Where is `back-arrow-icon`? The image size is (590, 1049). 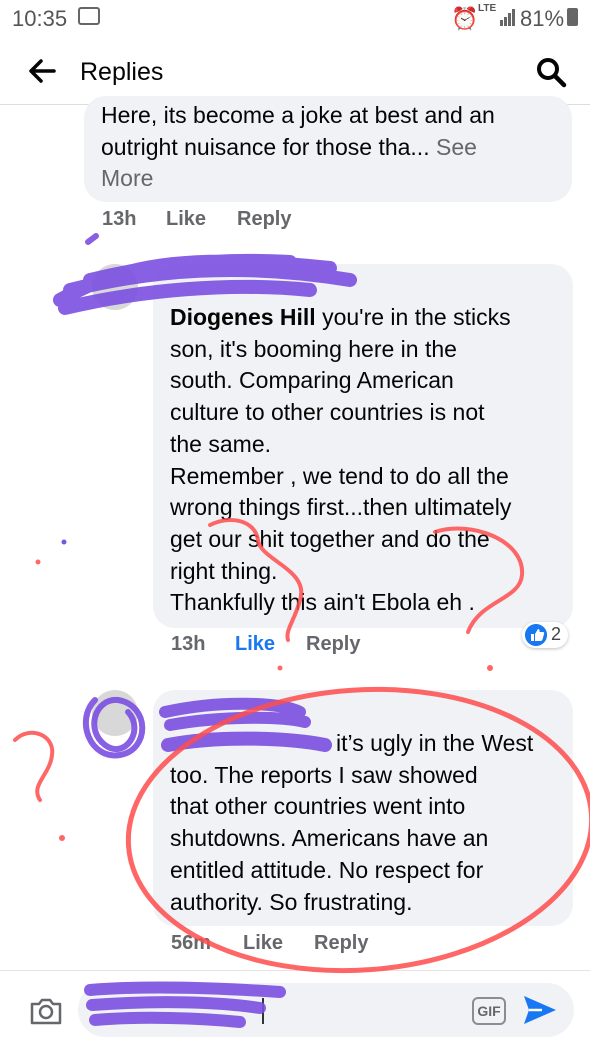 back-arrow-icon is located at coordinates (42, 71).